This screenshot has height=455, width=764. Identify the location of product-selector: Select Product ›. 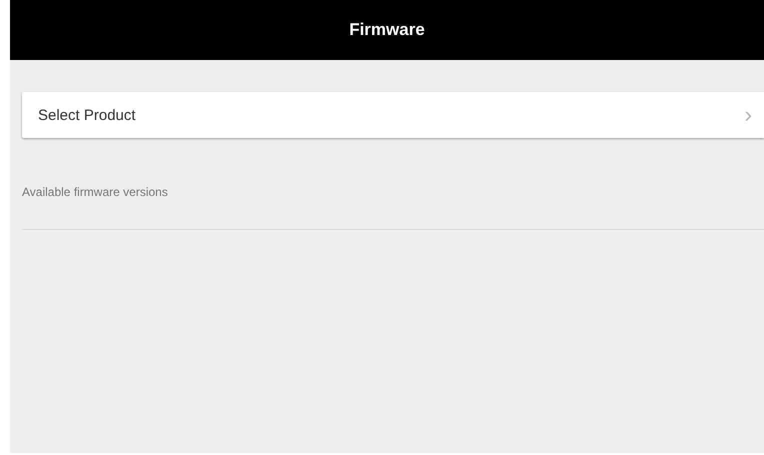
(393, 115).